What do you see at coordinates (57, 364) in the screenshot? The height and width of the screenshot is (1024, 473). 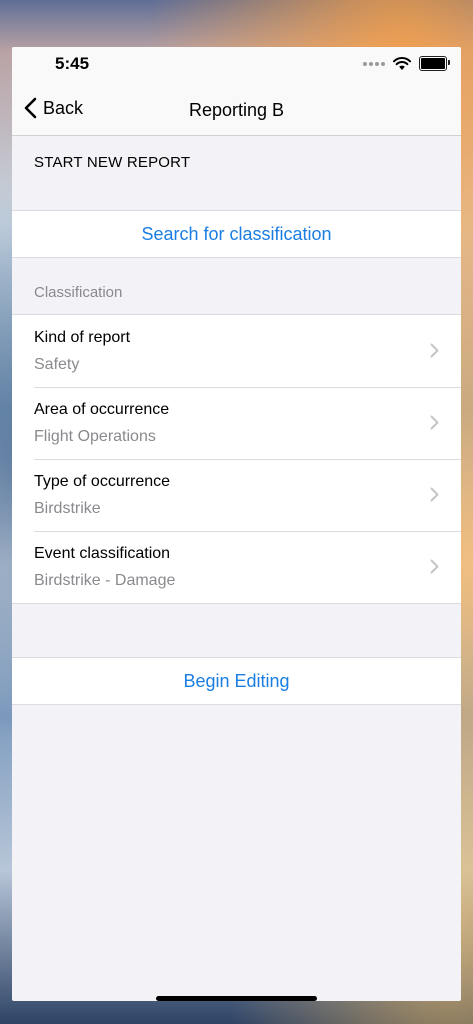 I see `row-value: Safety` at bounding box center [57, 364].